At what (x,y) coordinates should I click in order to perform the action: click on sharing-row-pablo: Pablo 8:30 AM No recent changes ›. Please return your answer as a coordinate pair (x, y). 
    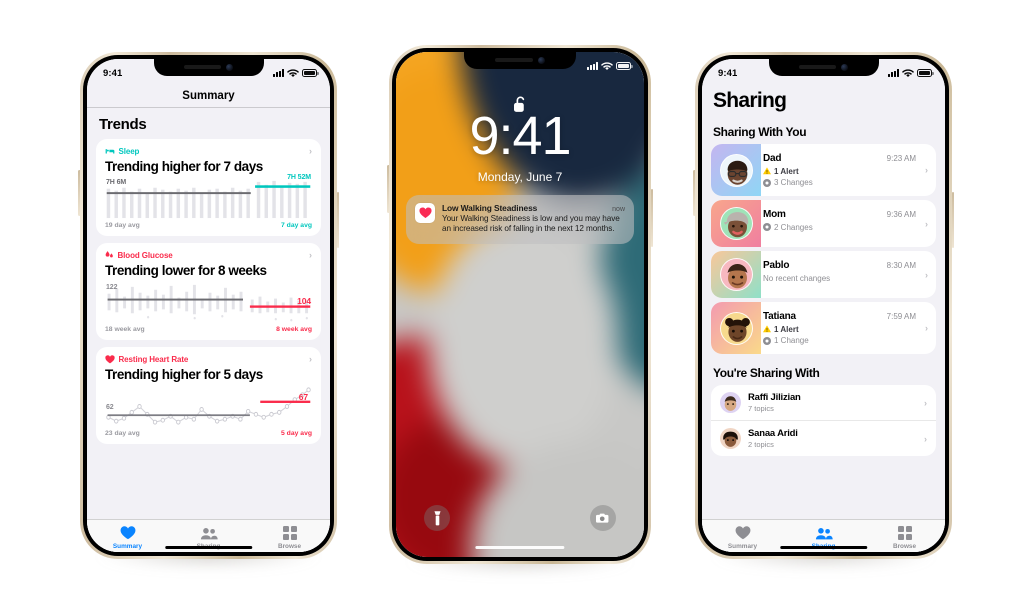
    Looking at the image, I should click on (823, 274).